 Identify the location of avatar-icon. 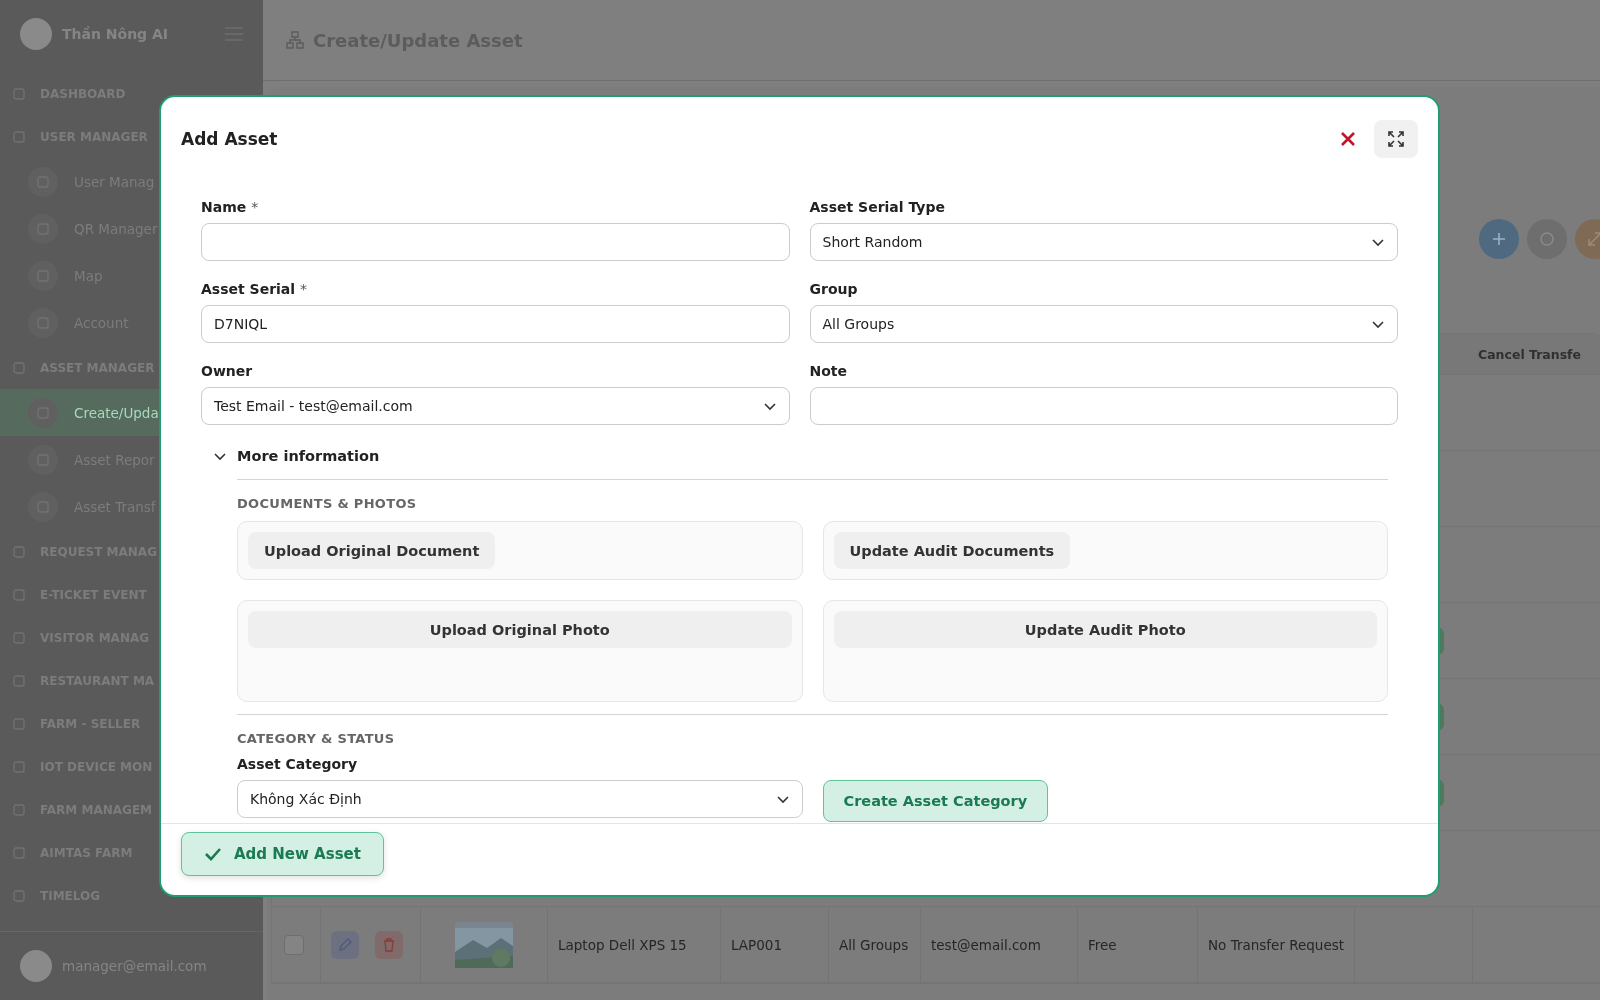
(36, 966).